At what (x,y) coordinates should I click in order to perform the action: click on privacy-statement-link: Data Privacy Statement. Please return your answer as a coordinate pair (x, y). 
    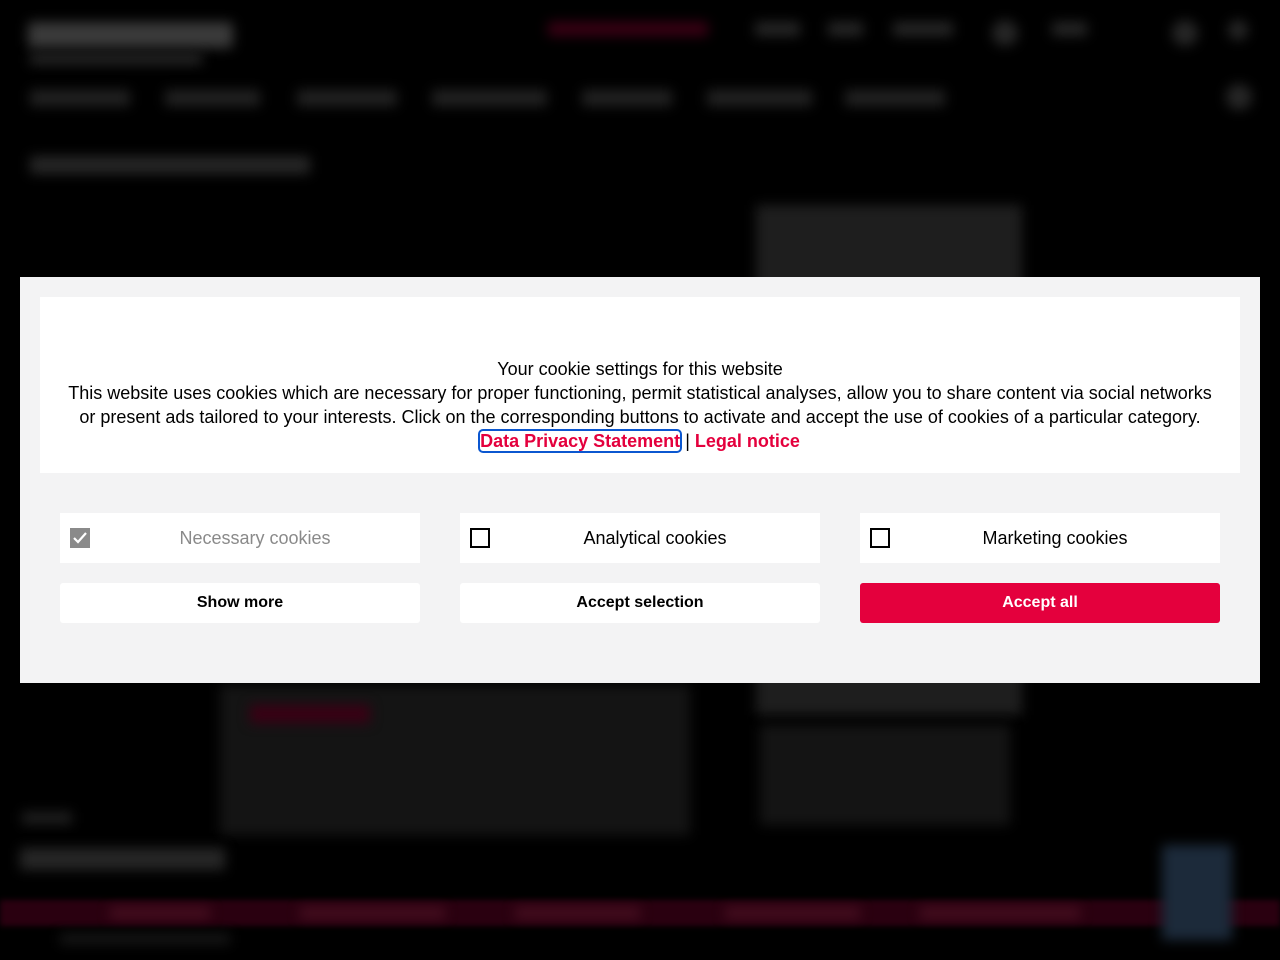
    Looking at the image, I should click on (580, 441).